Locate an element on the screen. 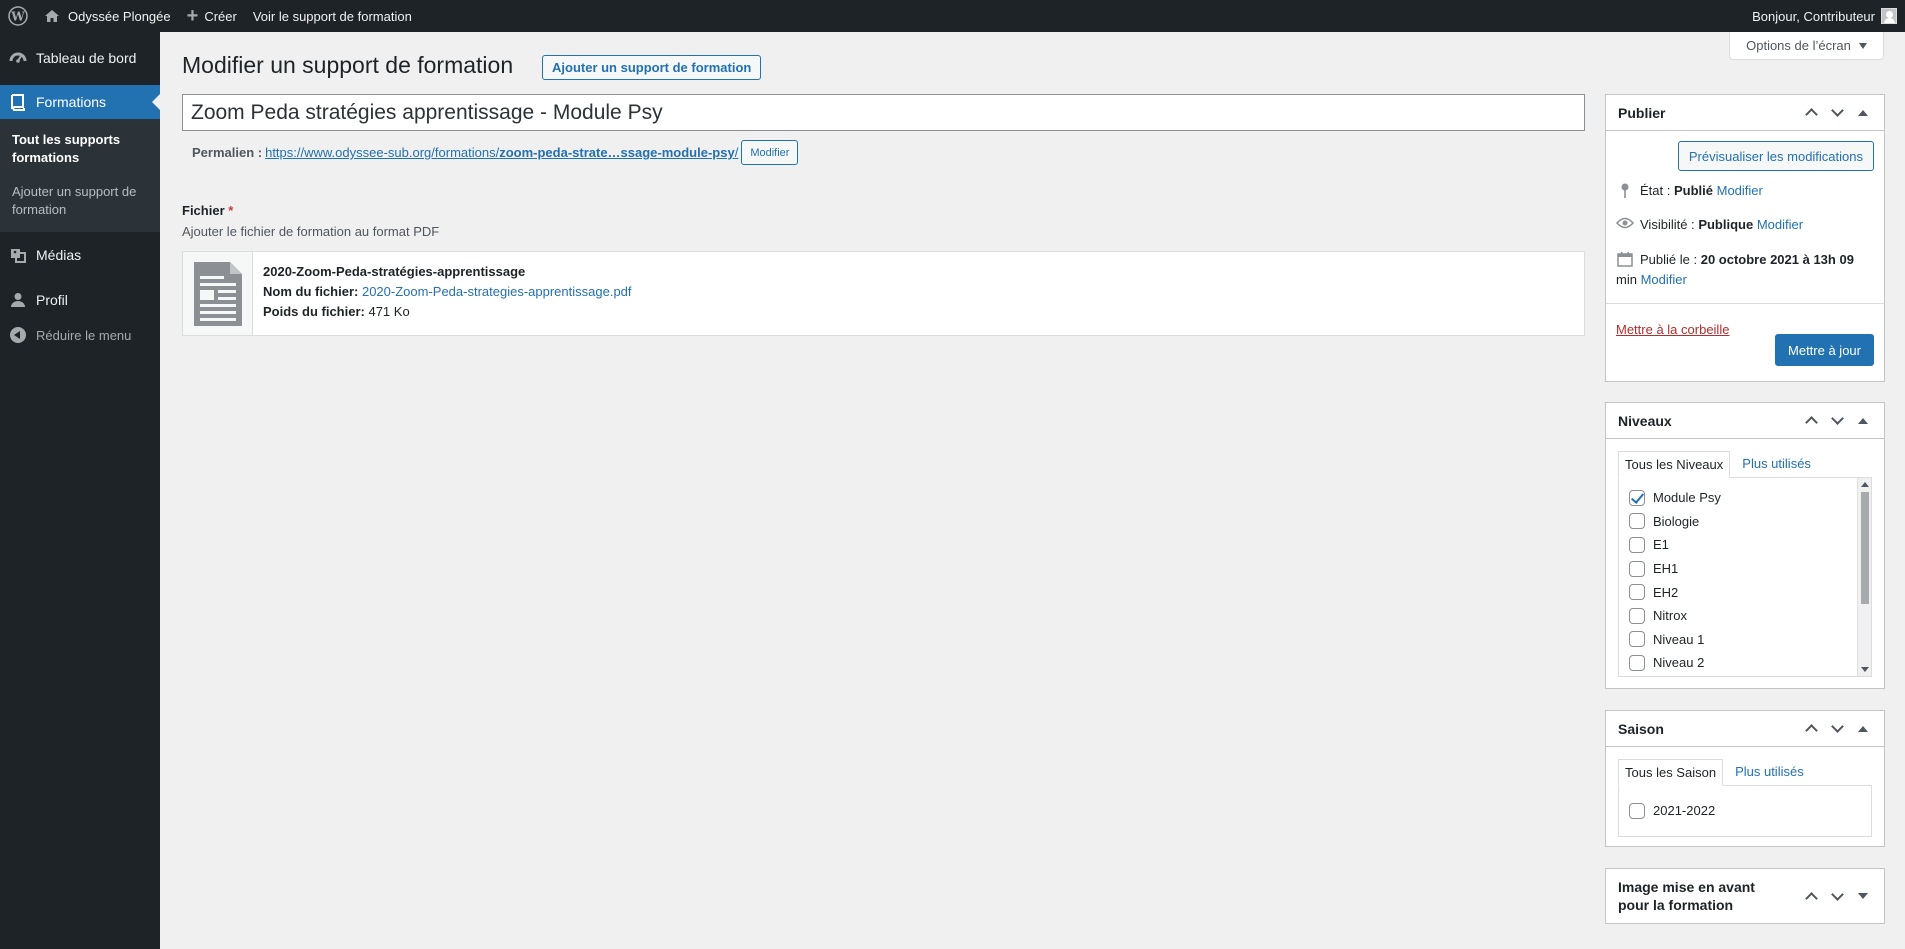 The width and height of the screenshot is (1905, 949). avatar is located at coordinates (1889, 16).